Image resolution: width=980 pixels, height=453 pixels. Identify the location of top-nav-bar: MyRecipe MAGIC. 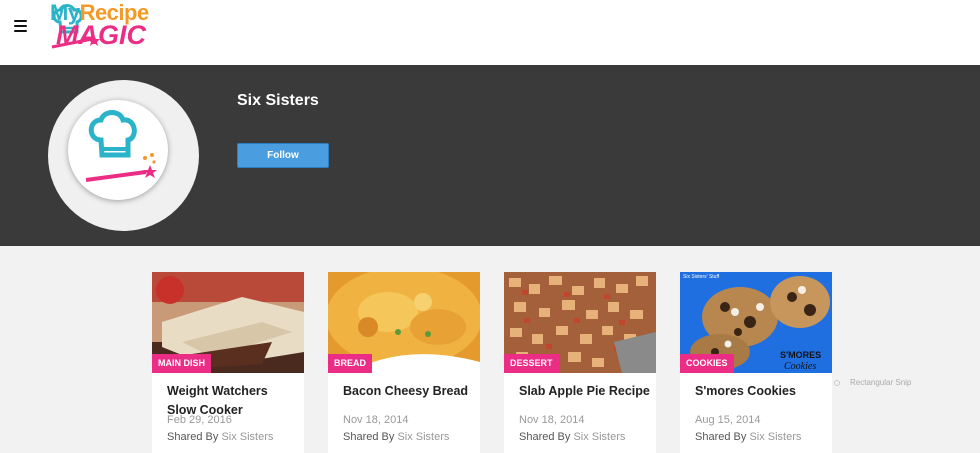
(490, 32).